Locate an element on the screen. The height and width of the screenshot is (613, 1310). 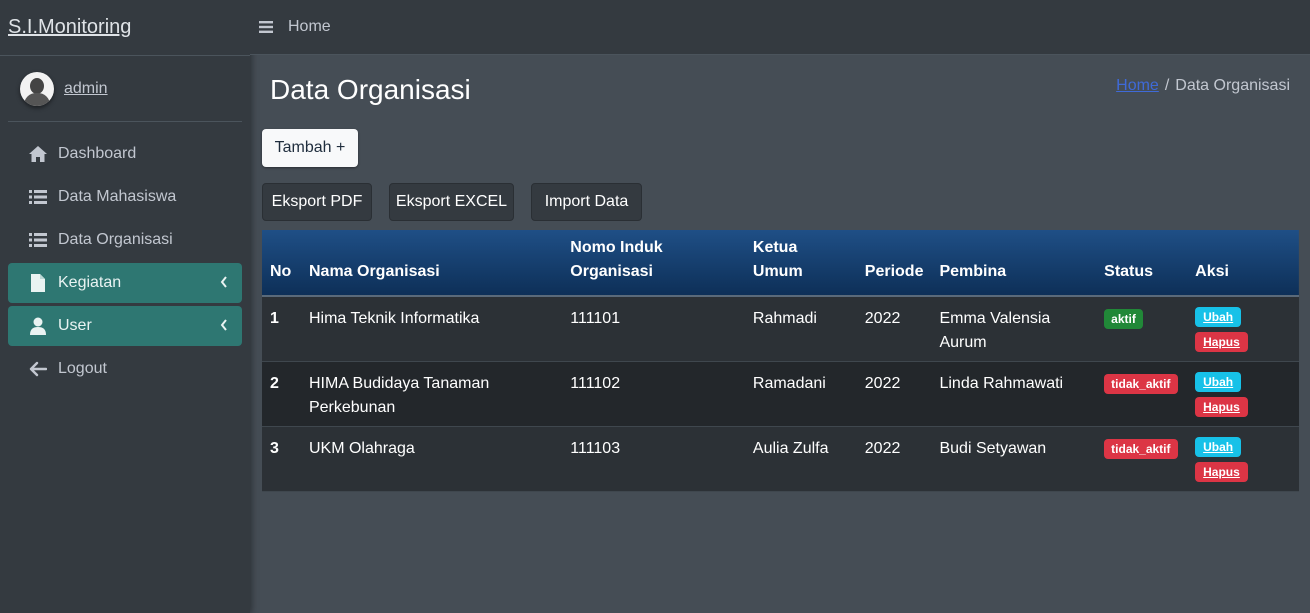
sidebar-item-data-mahasiswa: Data Mahasiswa is located at coordinates (125, 197).